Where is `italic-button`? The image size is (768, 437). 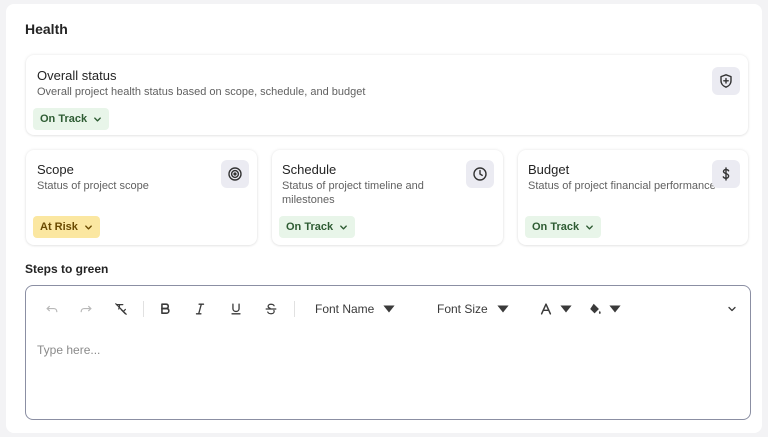
italic-button is located at coordinates (200, 309).